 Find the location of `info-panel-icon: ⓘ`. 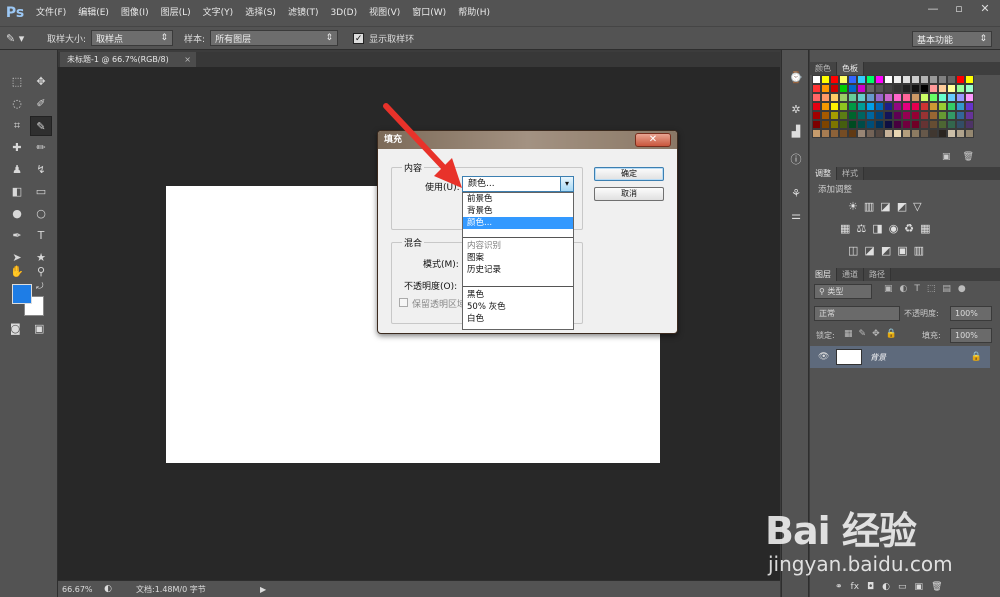

info-panel-icon: ⓘ is located at coordinates (796, 160).